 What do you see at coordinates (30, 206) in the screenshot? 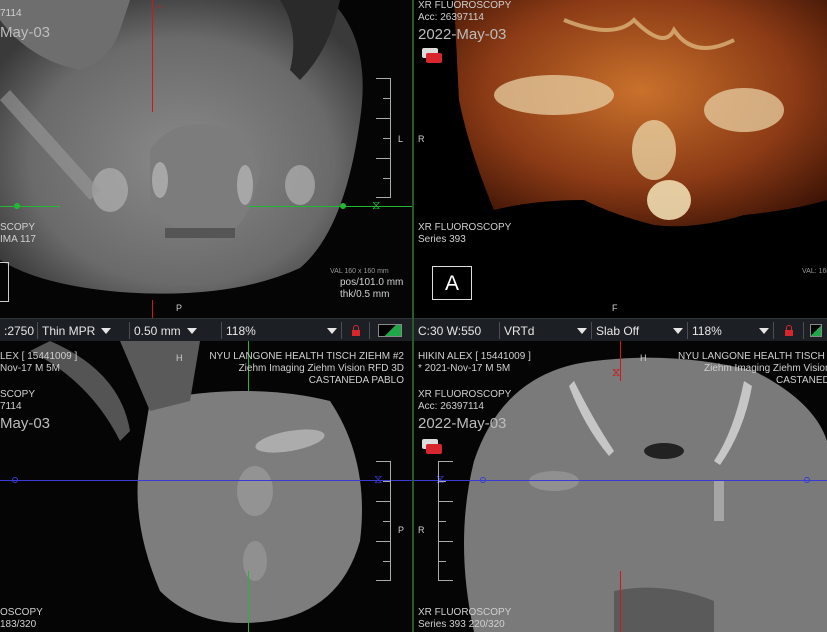
I see `crosshair-horizontal-green-left` at bounding box center [30, 206].